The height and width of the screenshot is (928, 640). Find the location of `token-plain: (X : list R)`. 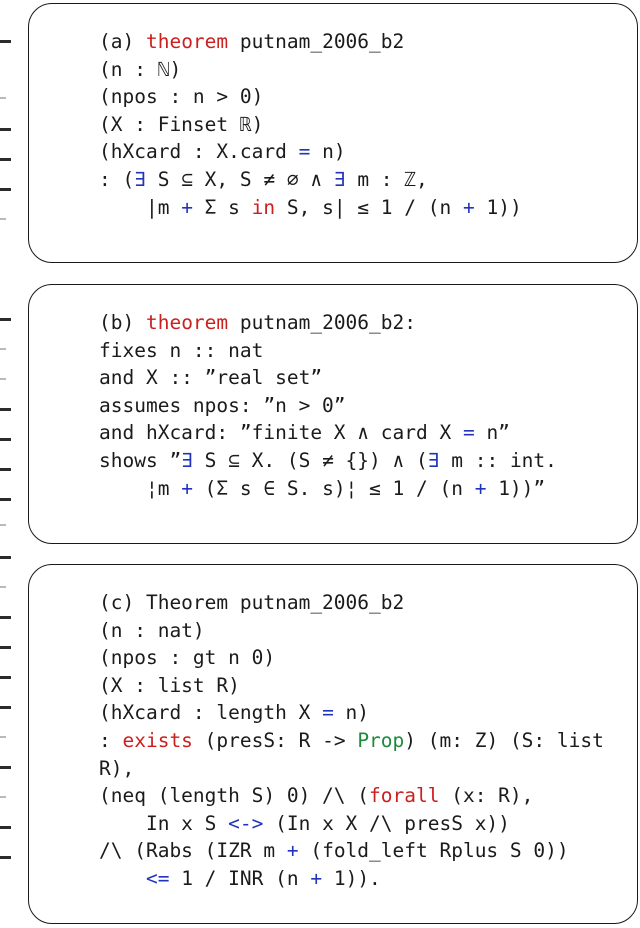

token-plain: (X : list R) is located at coordinates (169, 685).